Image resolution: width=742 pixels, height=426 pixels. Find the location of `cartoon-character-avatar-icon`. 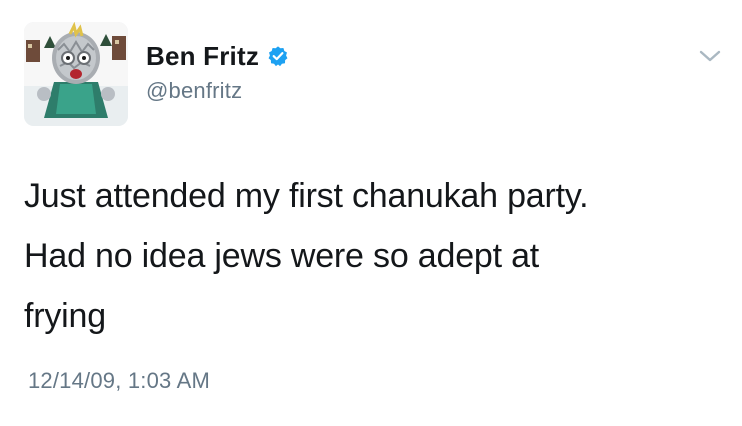

cartoon-character-avatar-icon is located at coordinates (76, 74).